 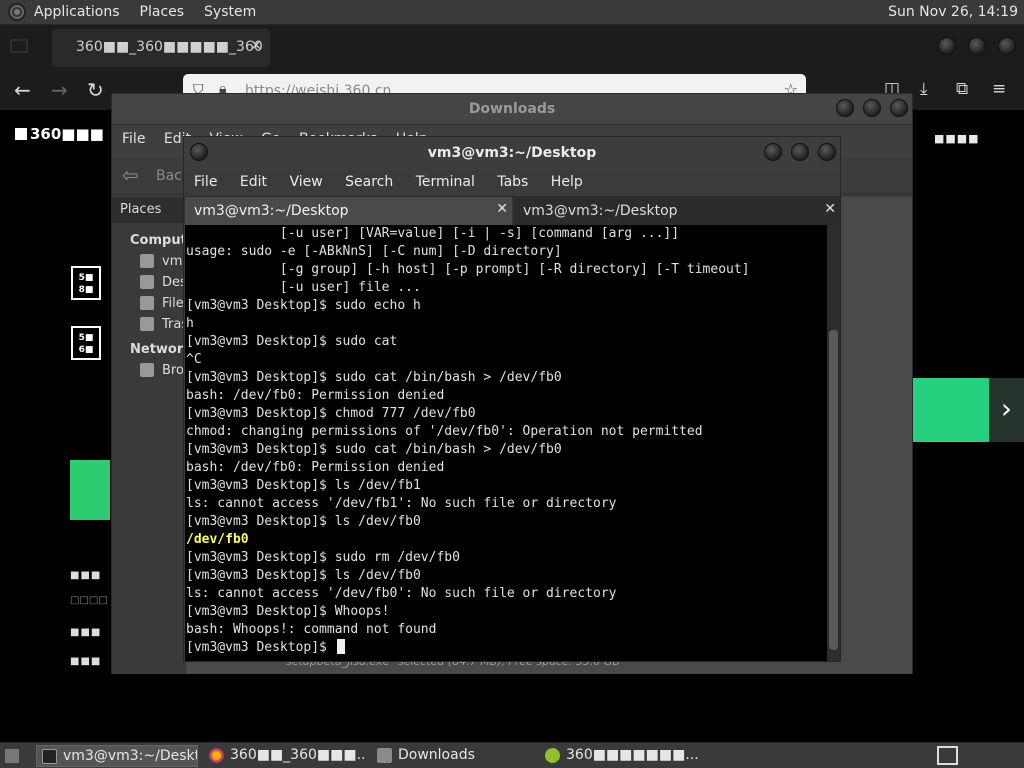 What do you see at coordinates (957, 138) in the screenshot?
I see `site-header-link: ■■■■` at bounding box center [957, 138].